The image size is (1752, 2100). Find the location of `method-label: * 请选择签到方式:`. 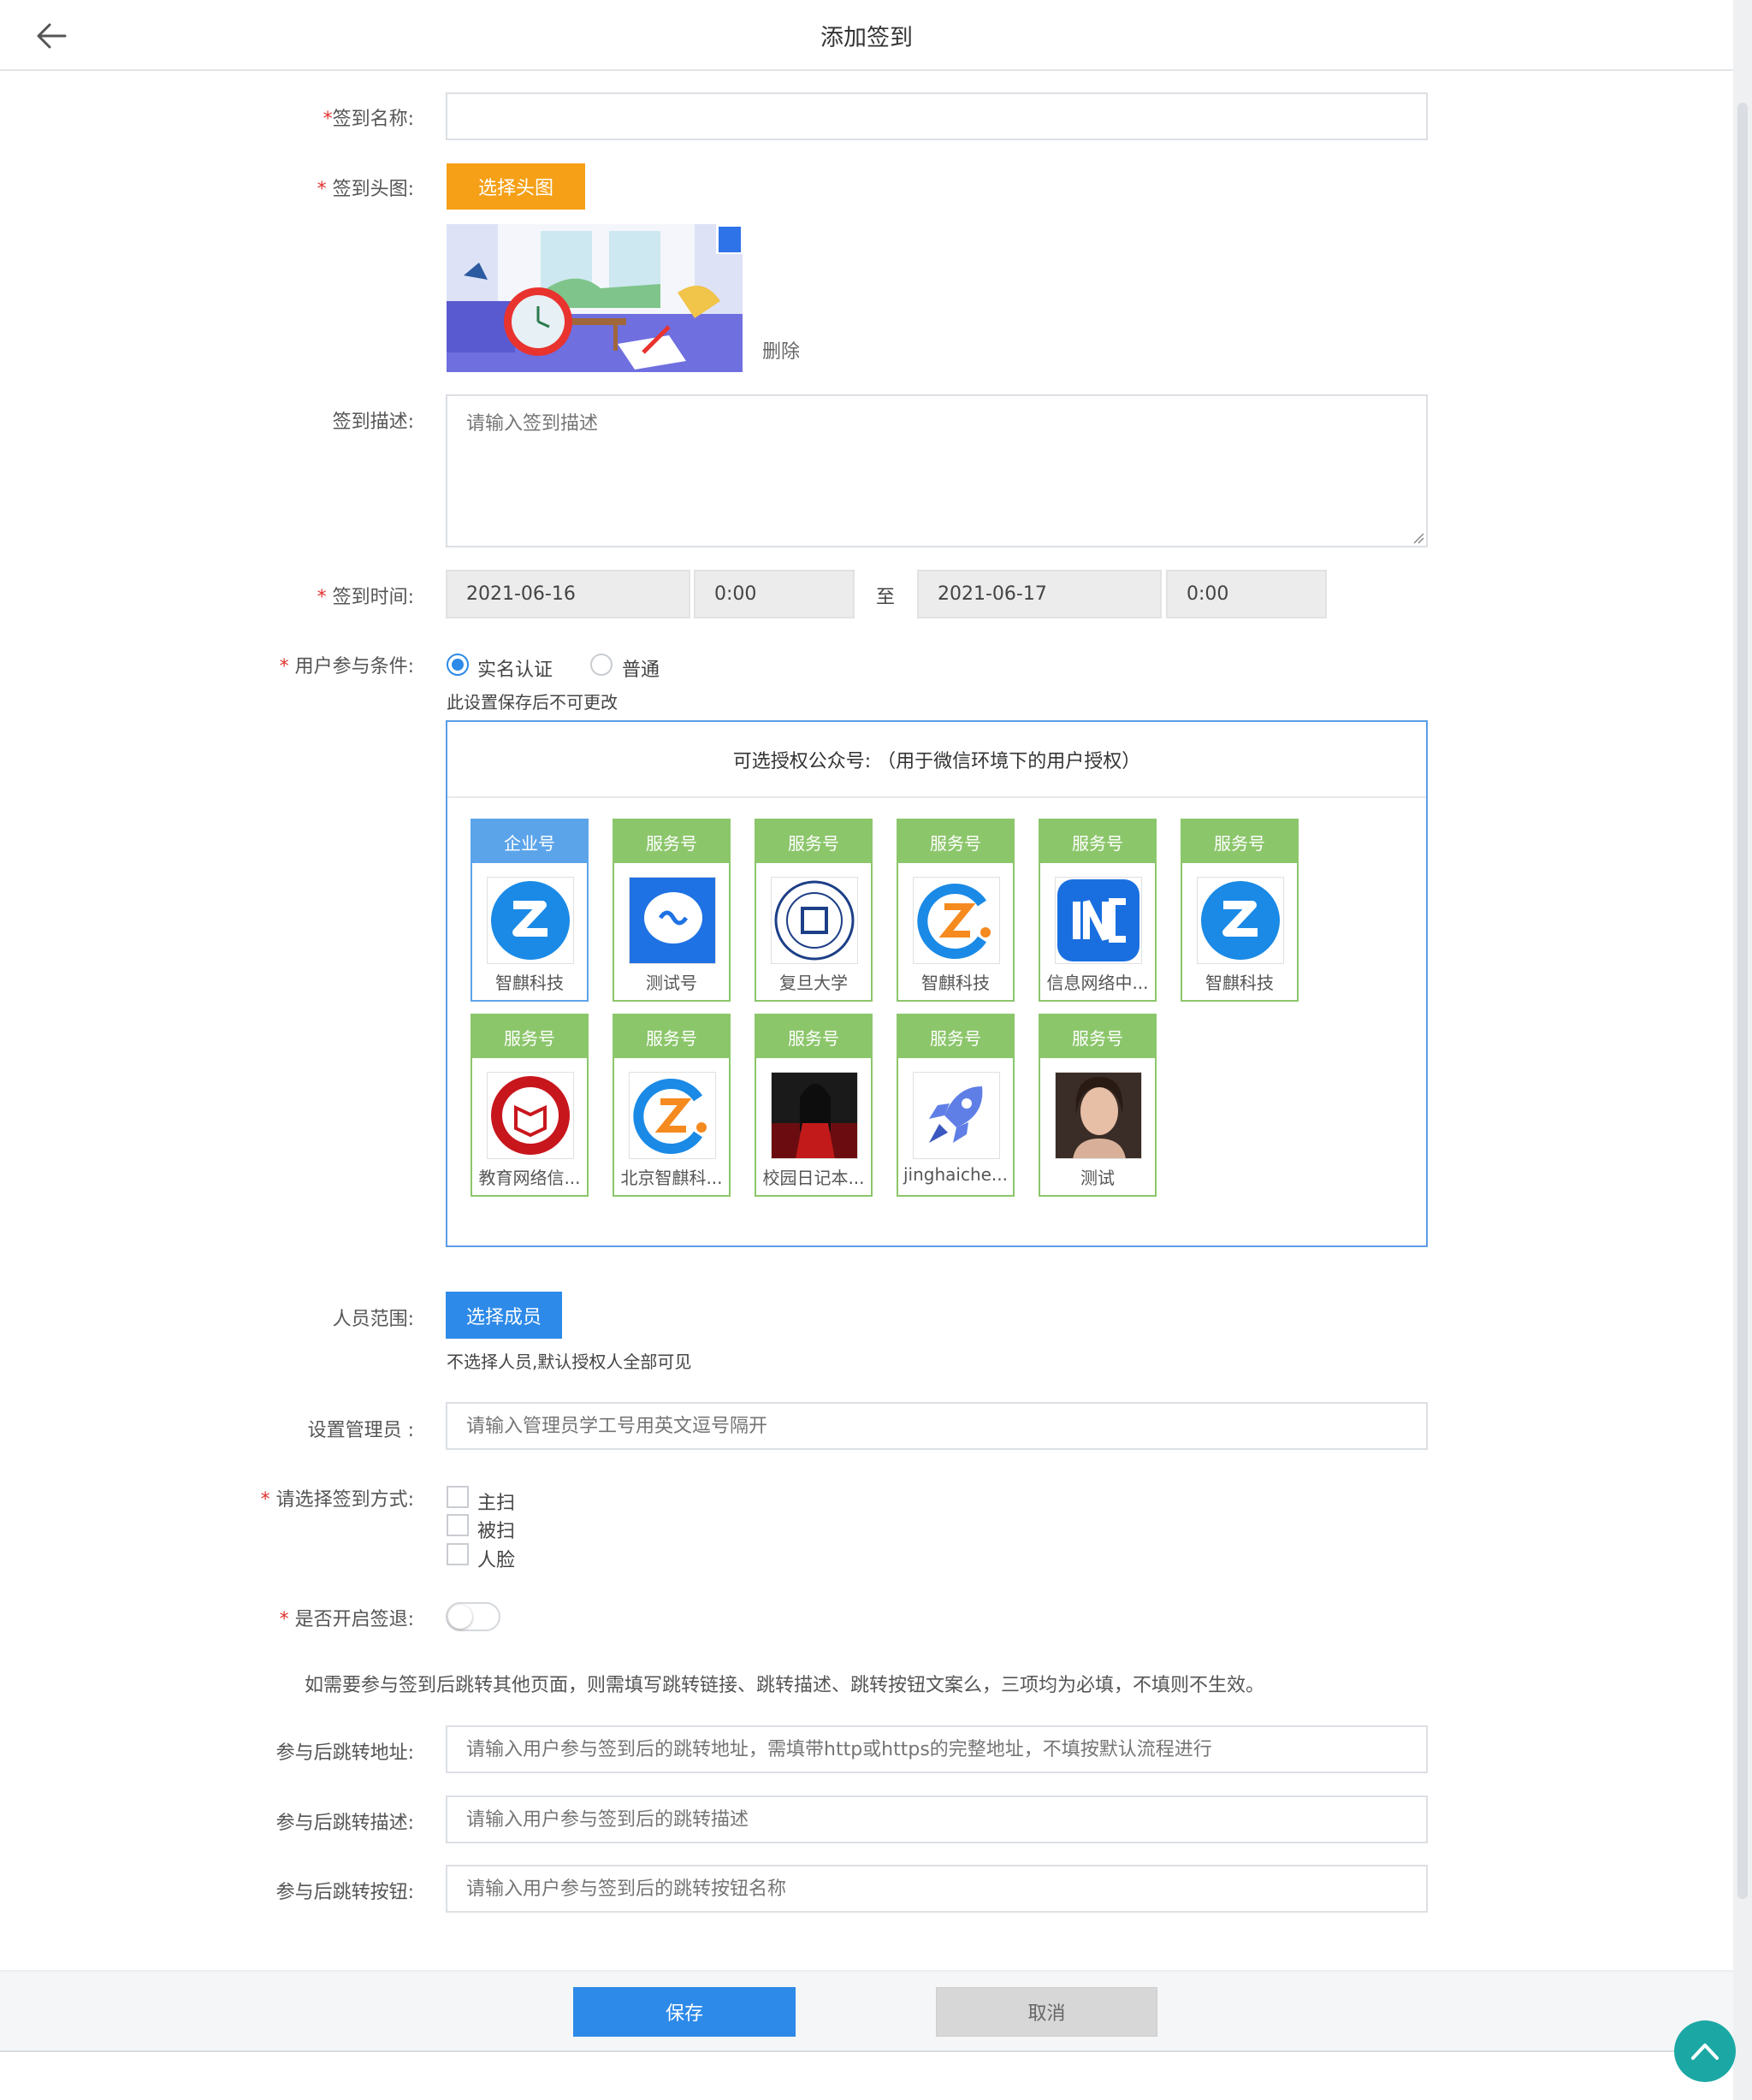

method-label: * 请选择签到方式: is located at coordinates (337, 1500).